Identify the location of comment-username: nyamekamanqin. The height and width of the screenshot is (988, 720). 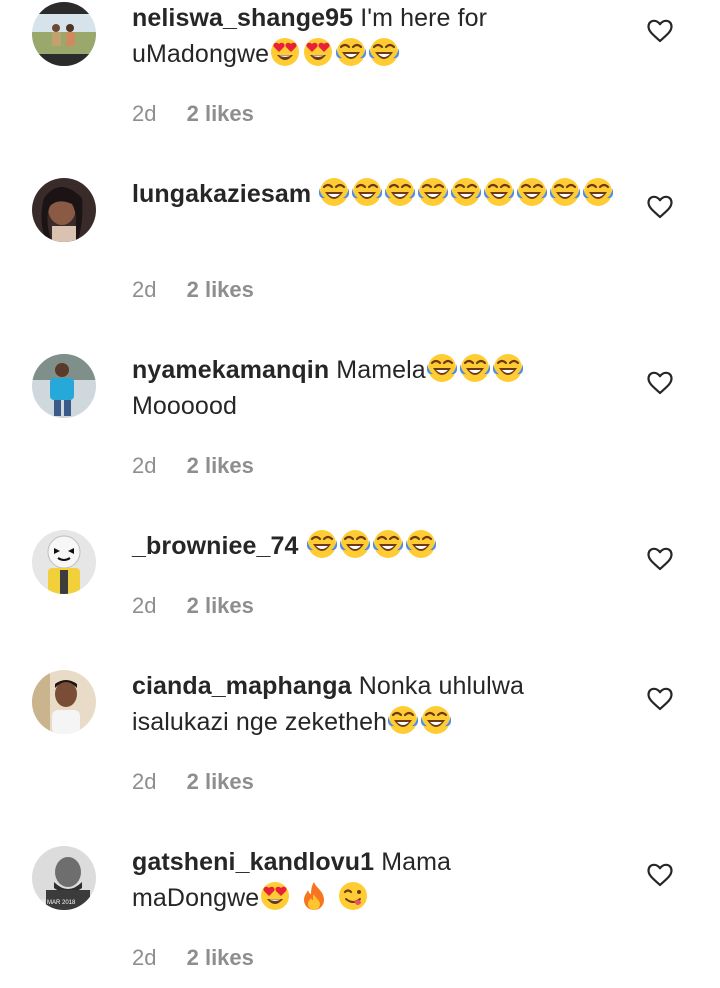
(230, 370).